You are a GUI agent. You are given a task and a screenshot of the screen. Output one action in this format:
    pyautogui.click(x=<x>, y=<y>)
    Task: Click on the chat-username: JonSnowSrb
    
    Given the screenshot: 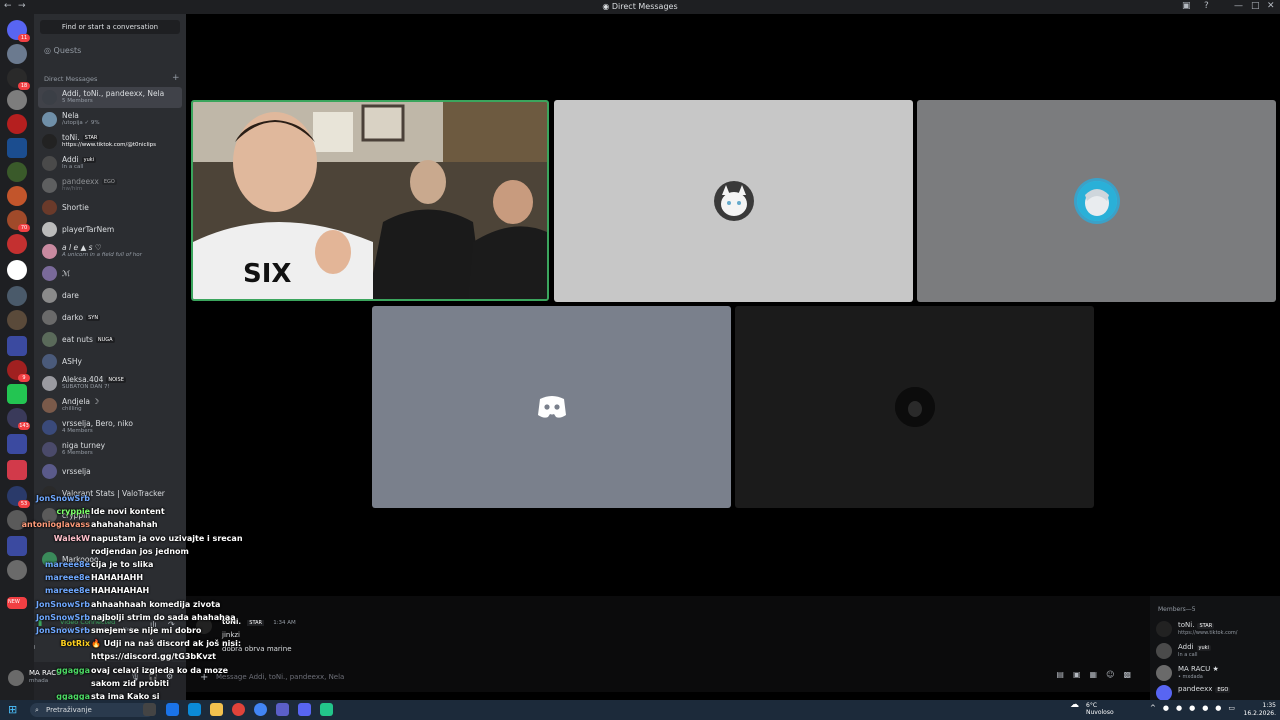 What is the action you would take?
    pyautogui.click(x=63, y=604)
    